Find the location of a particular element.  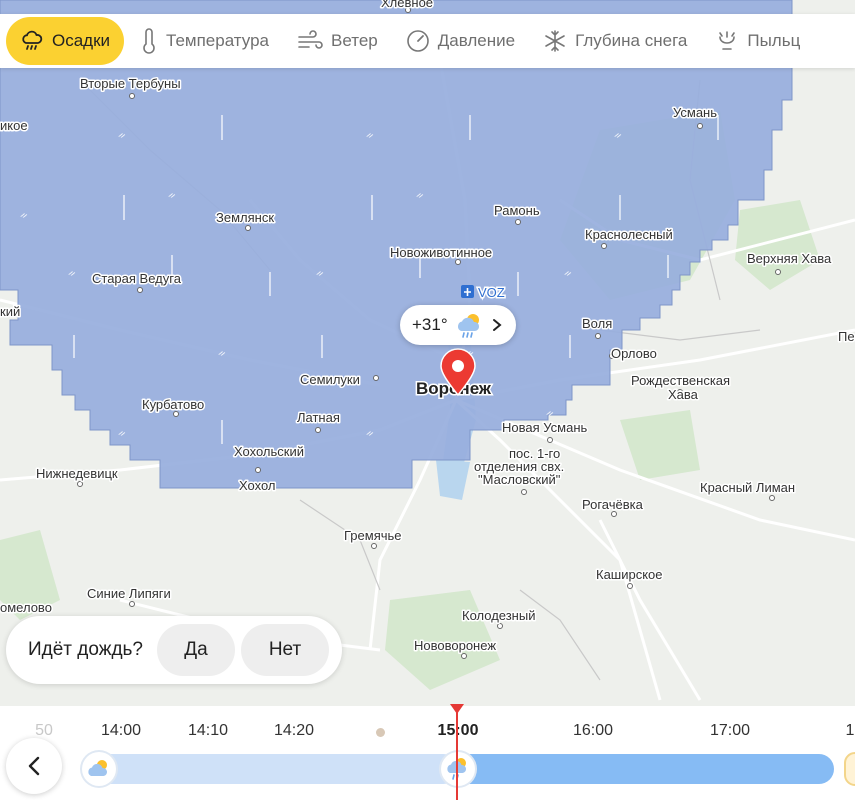

airport-marker: VOZ is located at coordinates (483, 293).